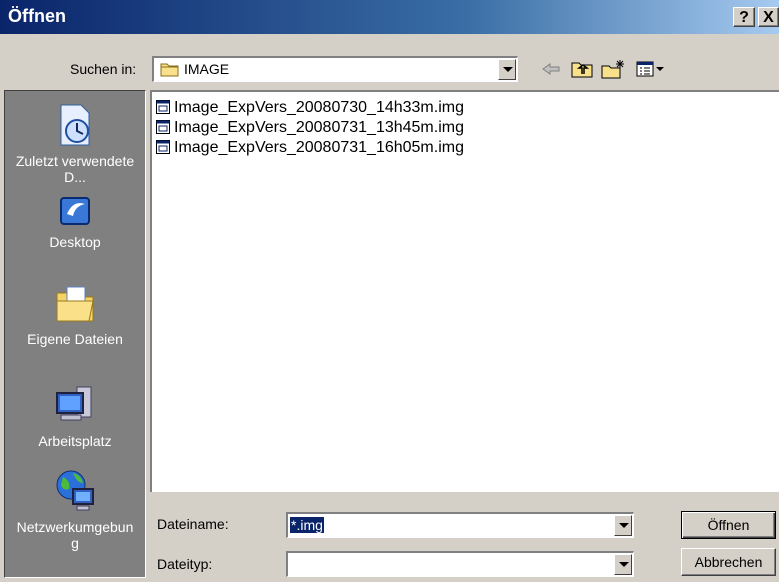  I want to click on network-icon, so click(75, 490).